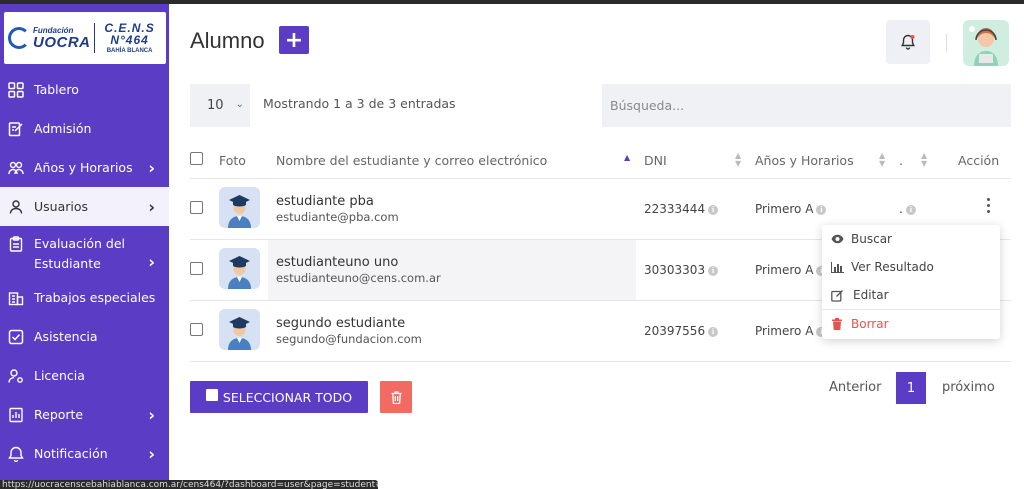  I want to click on column-dni: DNI, so click(655, 160).